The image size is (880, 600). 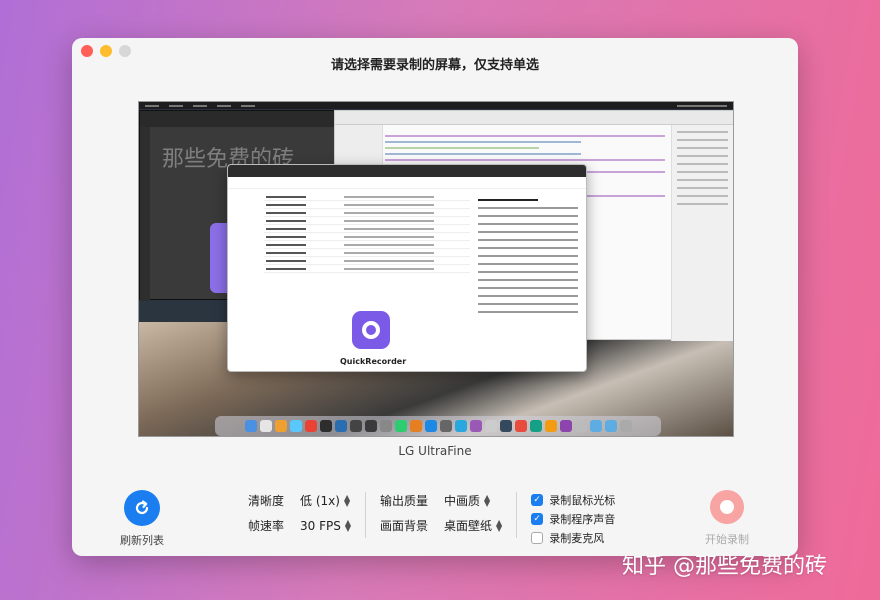 What do you see at coordinates (468, 526) in the screenshot?
I see `background-value: 桌面壁纸` at bounding box center [468, 526].